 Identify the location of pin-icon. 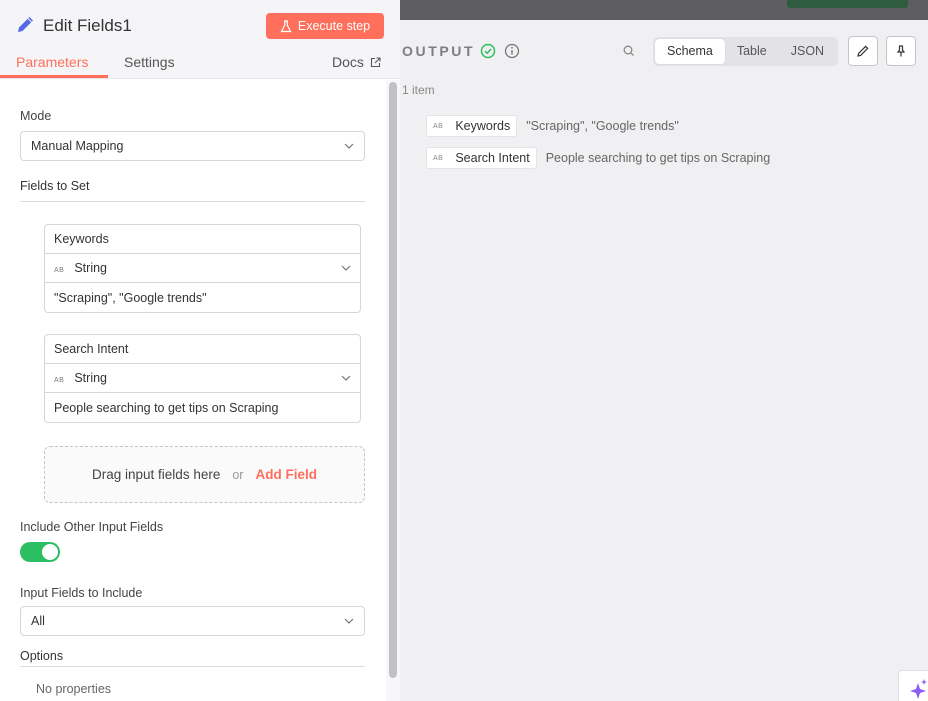
(901, 51).